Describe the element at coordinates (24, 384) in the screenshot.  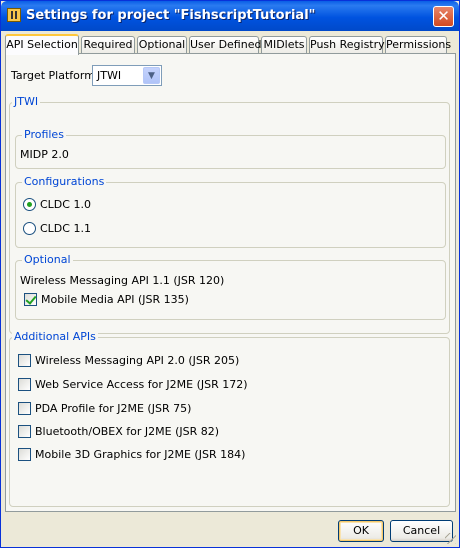
I see `web-service-checkbox` at that location.